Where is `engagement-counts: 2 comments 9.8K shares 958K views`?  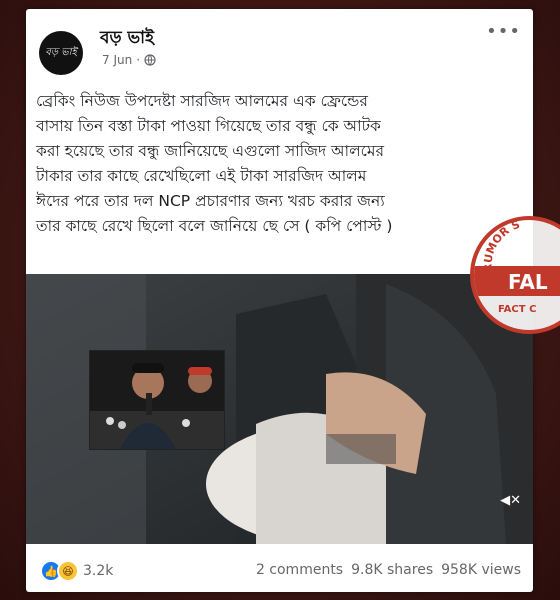
engagement-counts: 2 comments 9.8K shares 958K views is located at coordinates (388, 570).